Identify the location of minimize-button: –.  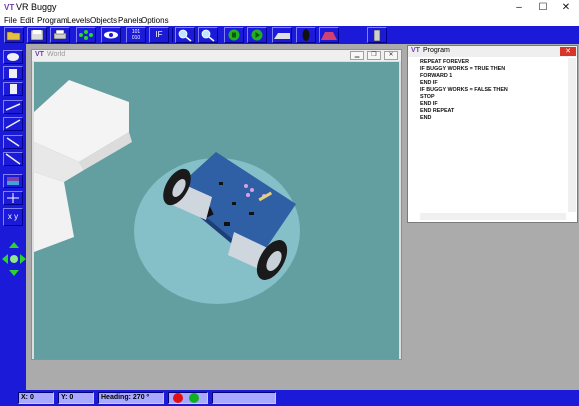
(519, 8).